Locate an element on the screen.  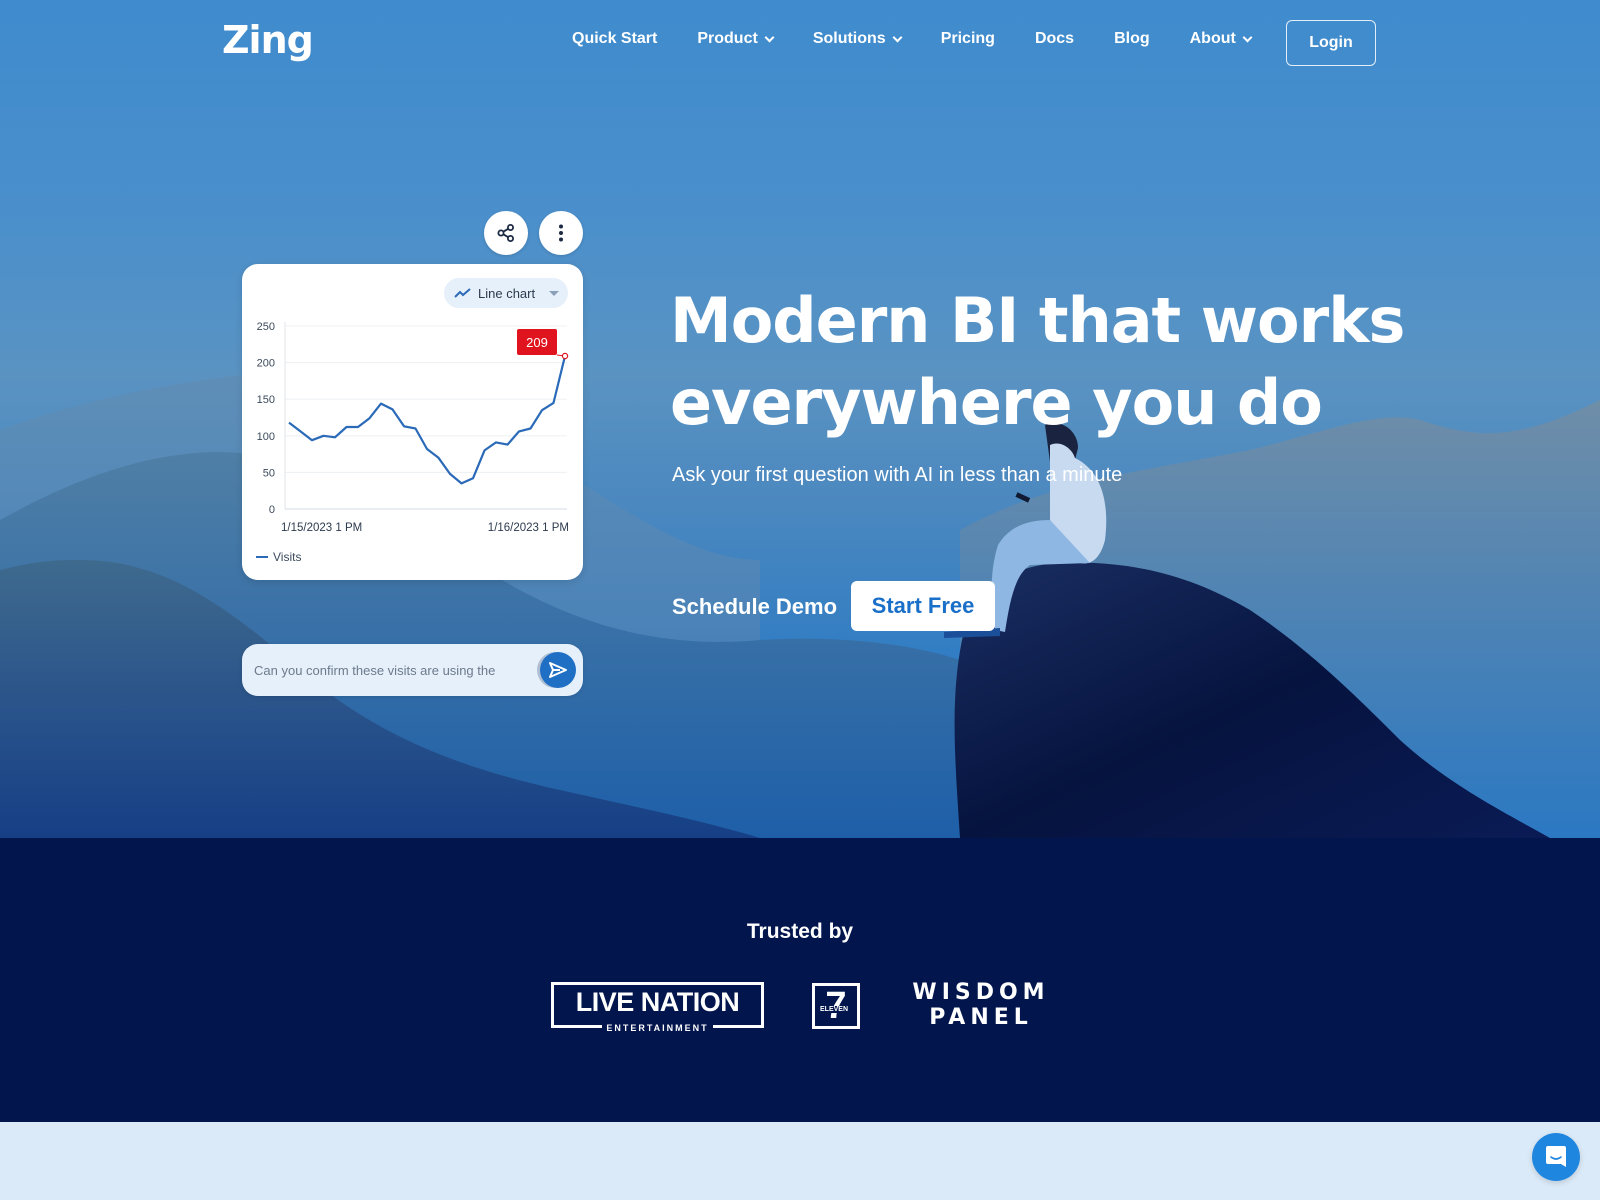
headline-line-1: Modern BI that works is located at coordinates (1037, 320).